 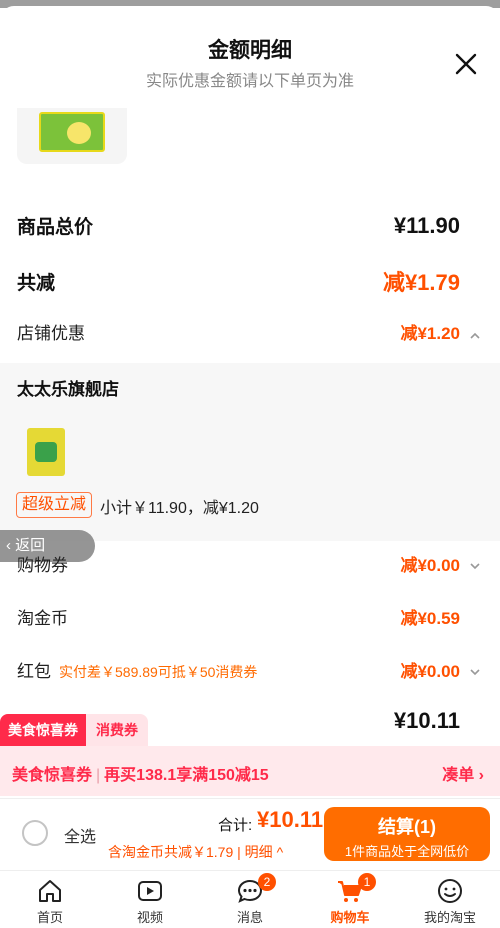 What do you see at coordinates (42, 618) in the screenshot?
I see `taojinbi-label: 淘金币` at bounding box center [42, 618].